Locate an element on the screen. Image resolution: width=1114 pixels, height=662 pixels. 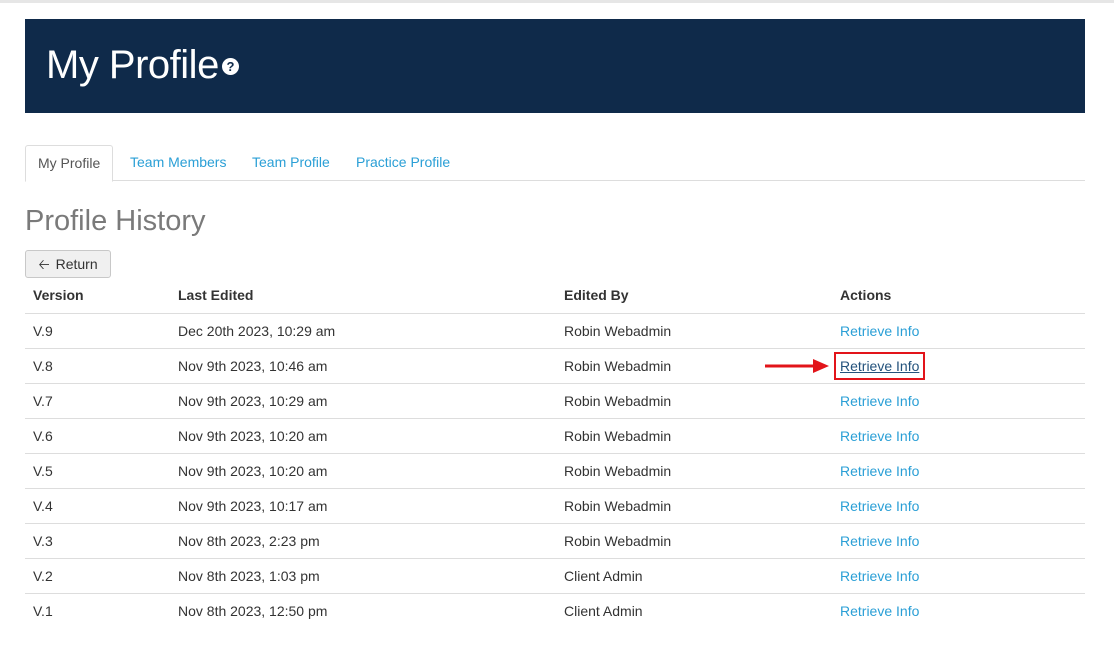
tab-team-profile: Team Profile is located at coordinates (291, 163).